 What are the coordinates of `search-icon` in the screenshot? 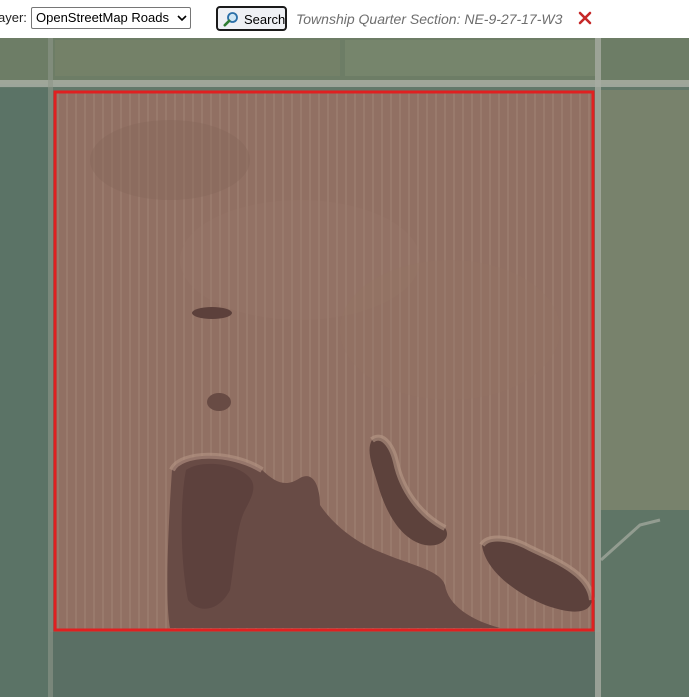 It's located at (230, 19).